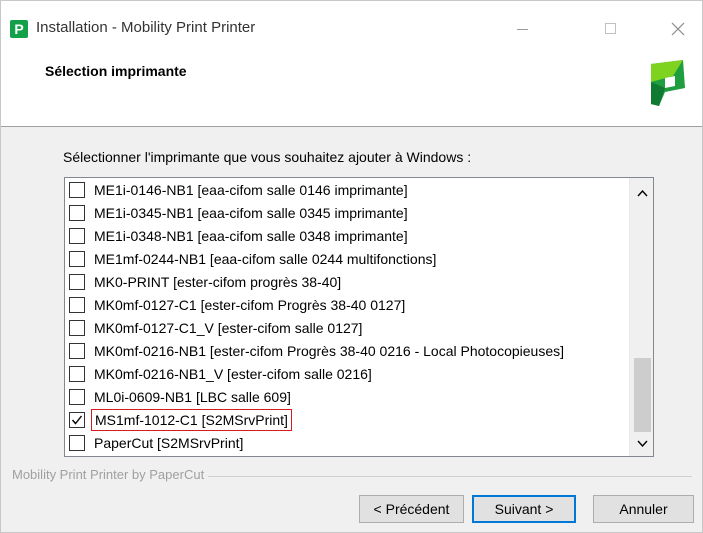 This screenshot has height=533, width=703. I want to click on footer-brand-text: Mobility Print Printer by PaperCut, so click(110, 474).